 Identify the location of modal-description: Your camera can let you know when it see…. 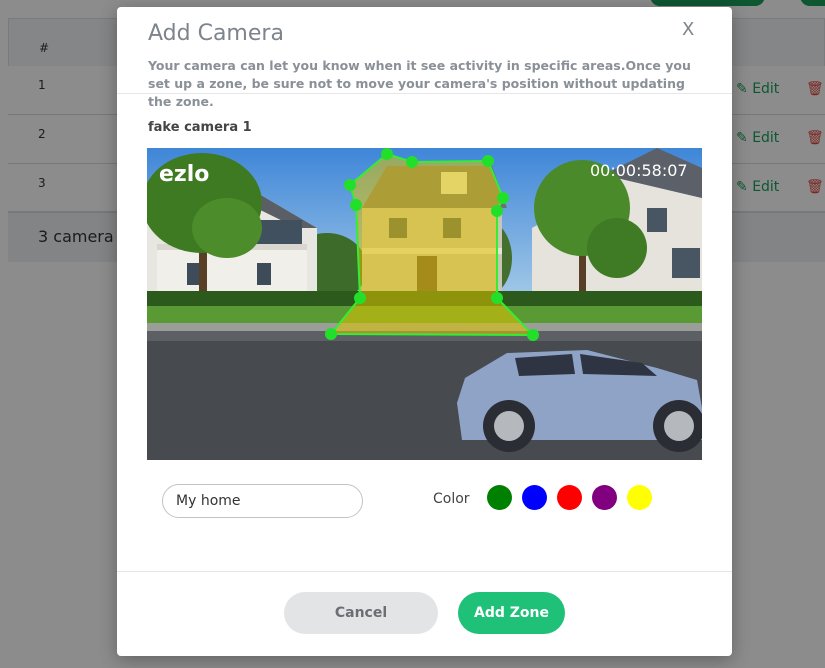
(419, 83).